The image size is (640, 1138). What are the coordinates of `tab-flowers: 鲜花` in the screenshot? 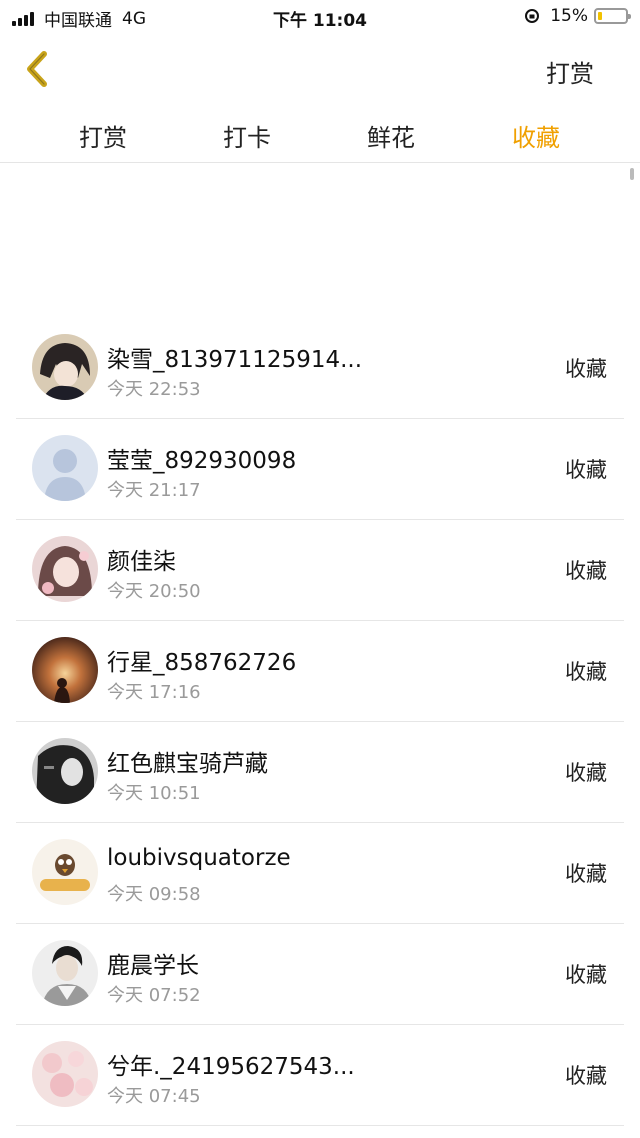 It's located at (391, 135).